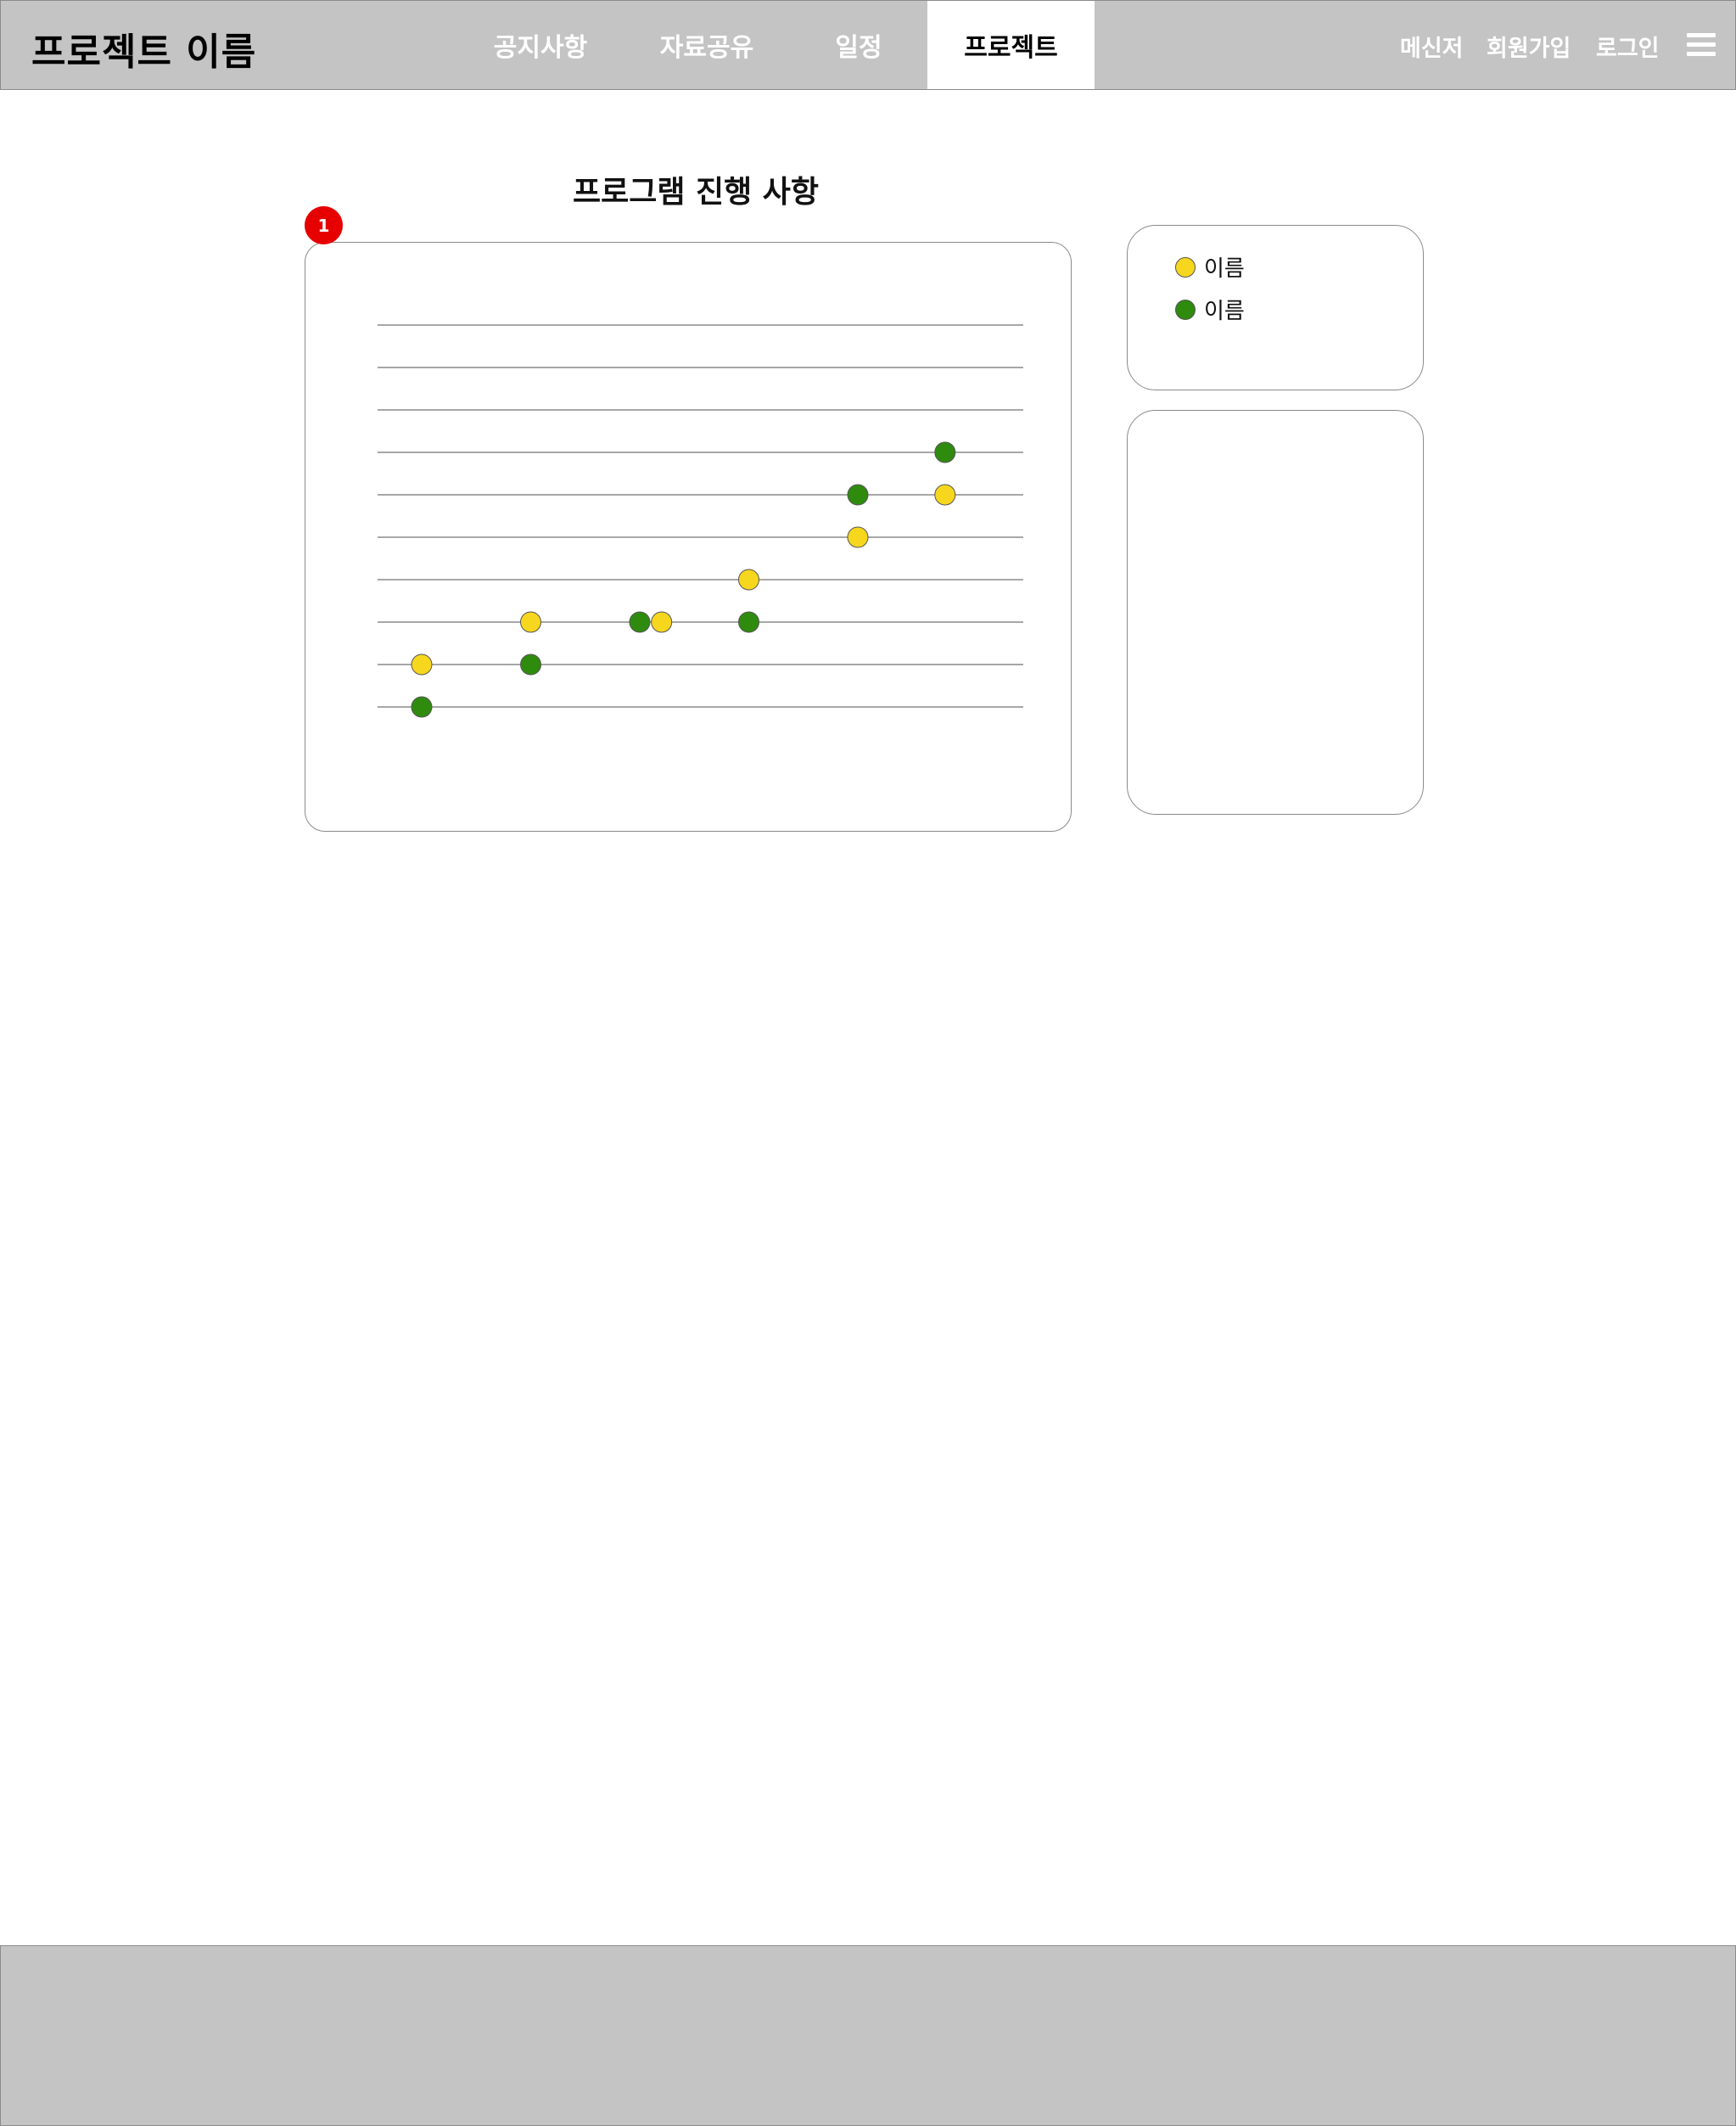 The height and width of the screenshot is (2126, 1736). What do you see at coordinates (540, 45) in the screenshot?
I see `nav-tab-notice: 공지사항` at bounding box center [540, 45].